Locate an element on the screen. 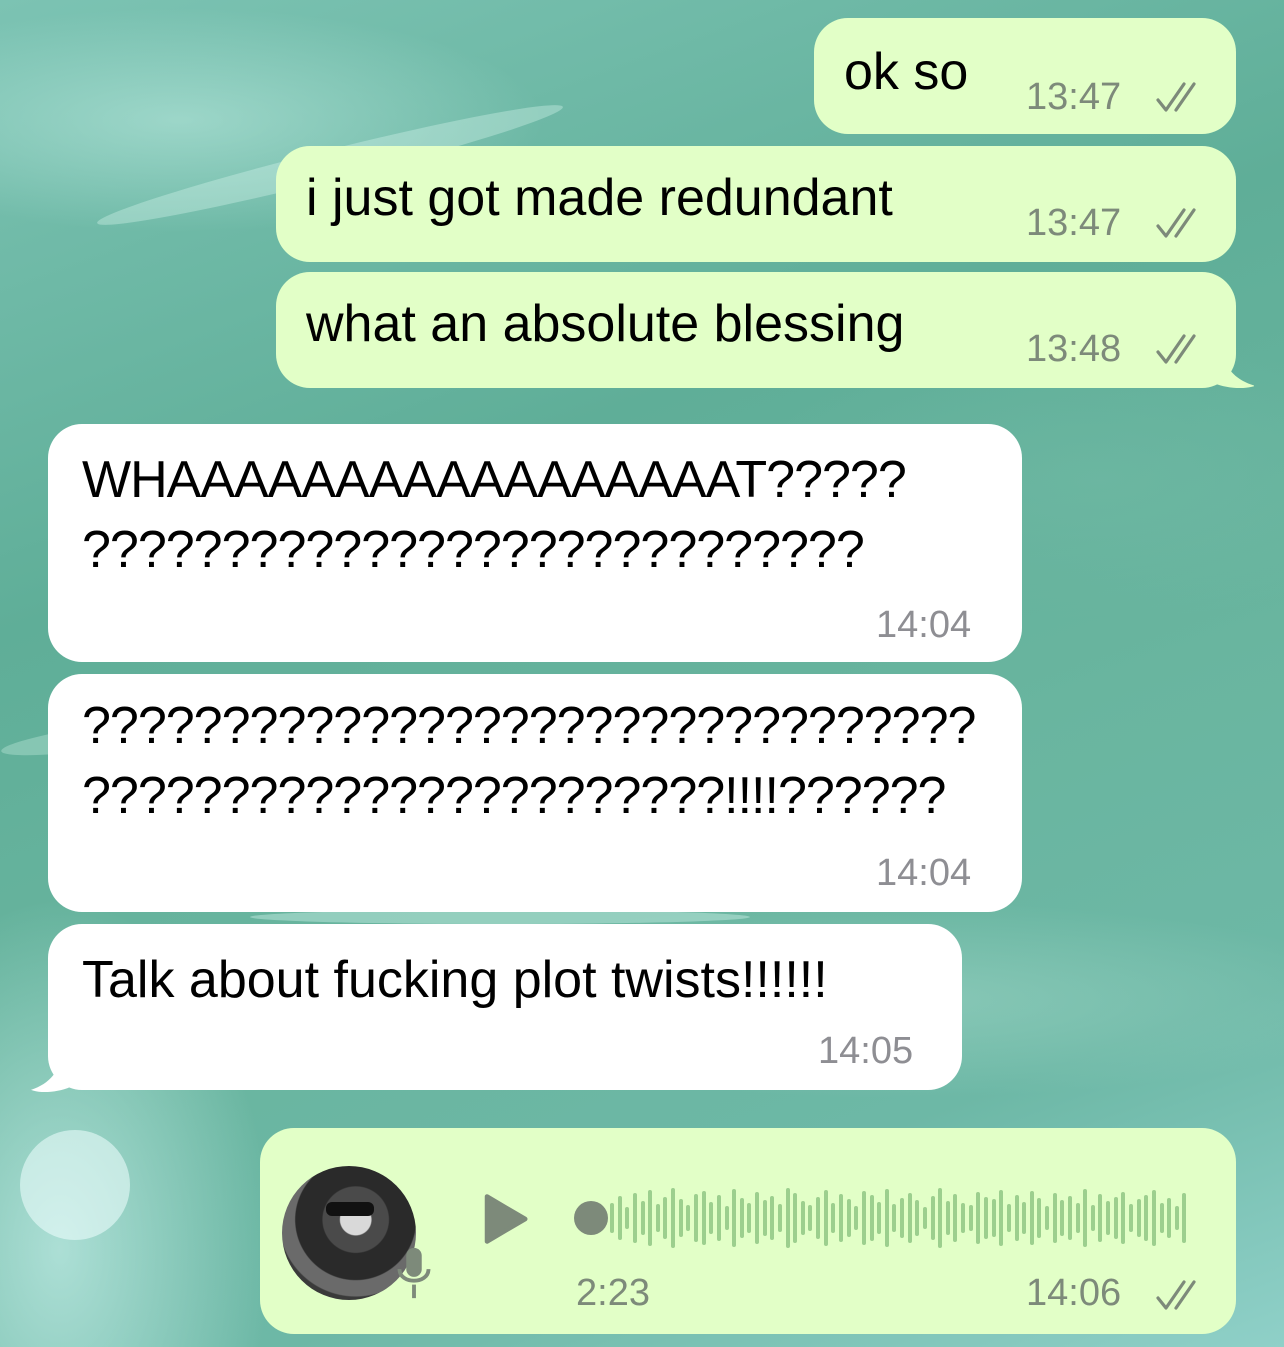 The width and height of the screenshot is (1284, 1347). playback-position-dot is located at coordinates (591, 1218).